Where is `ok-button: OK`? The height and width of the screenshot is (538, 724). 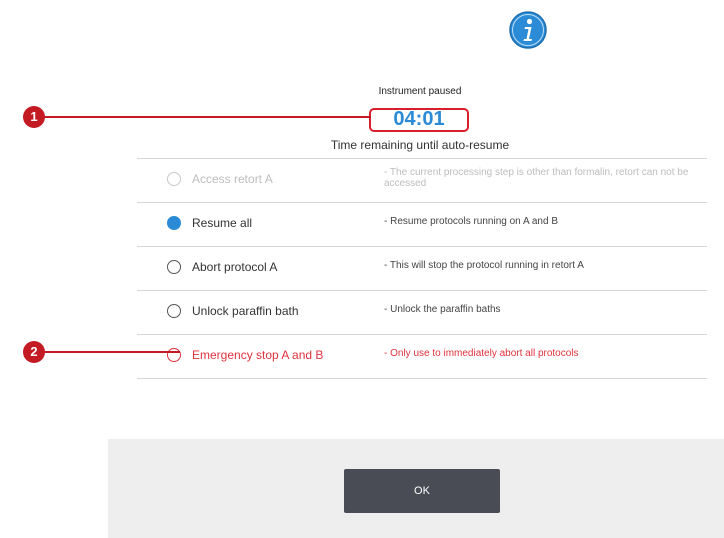 ok-button: OK is located at coordinates (422, 491).